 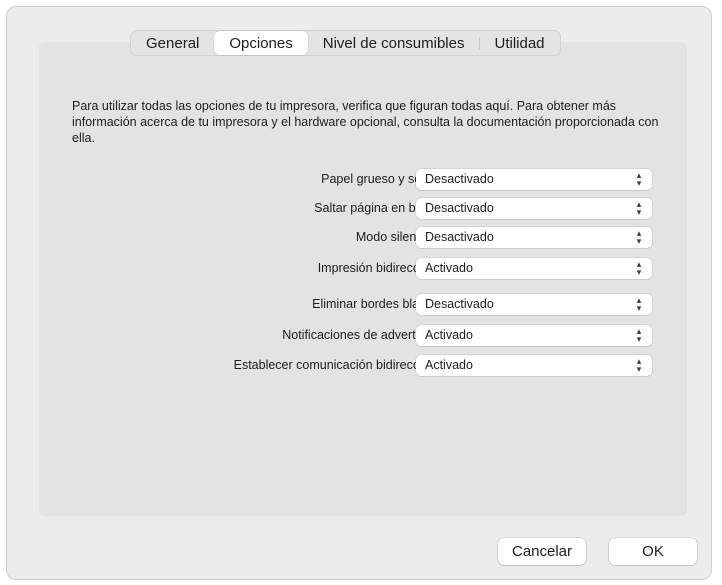 I want to click on option-row-saltar-pagina: Saltar página en blanco: Desactivado ▴ ▾, so click(x=367, y=209).